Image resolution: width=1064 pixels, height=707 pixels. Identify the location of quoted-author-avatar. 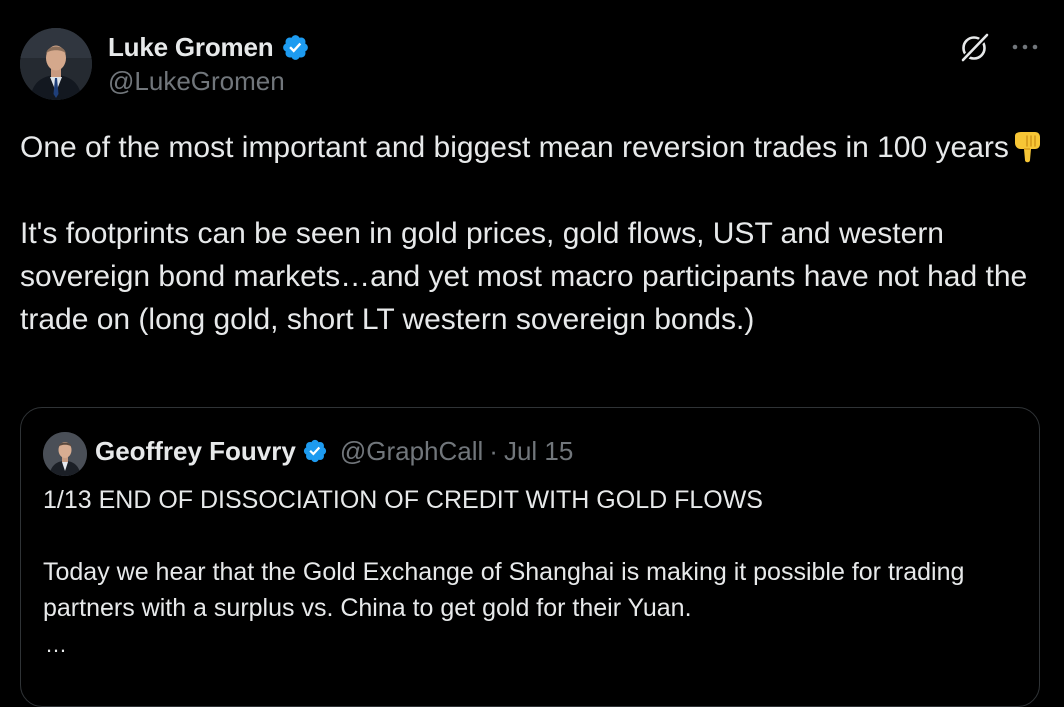
(65, 454).